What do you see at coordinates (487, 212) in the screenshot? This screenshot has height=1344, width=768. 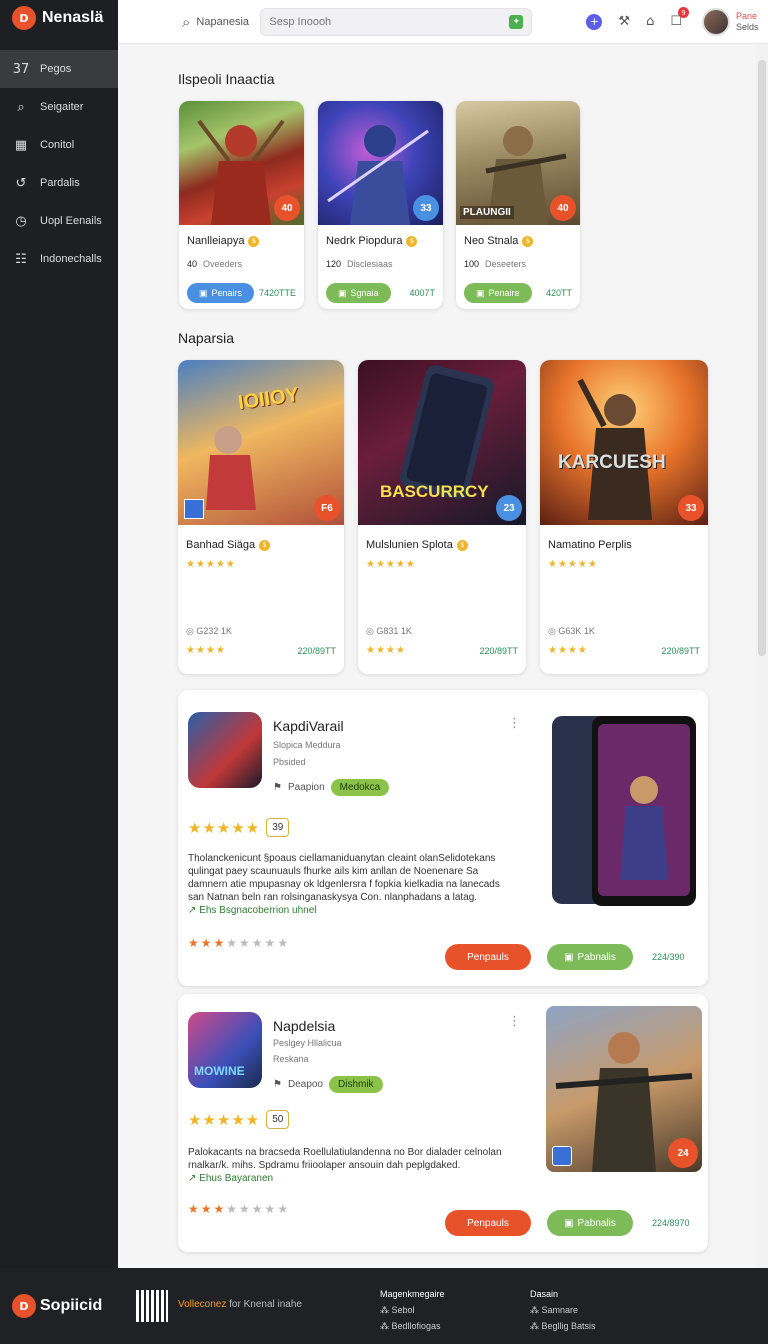 I see `game-banner: PLAUNGII` at bounding box center [487, 212].